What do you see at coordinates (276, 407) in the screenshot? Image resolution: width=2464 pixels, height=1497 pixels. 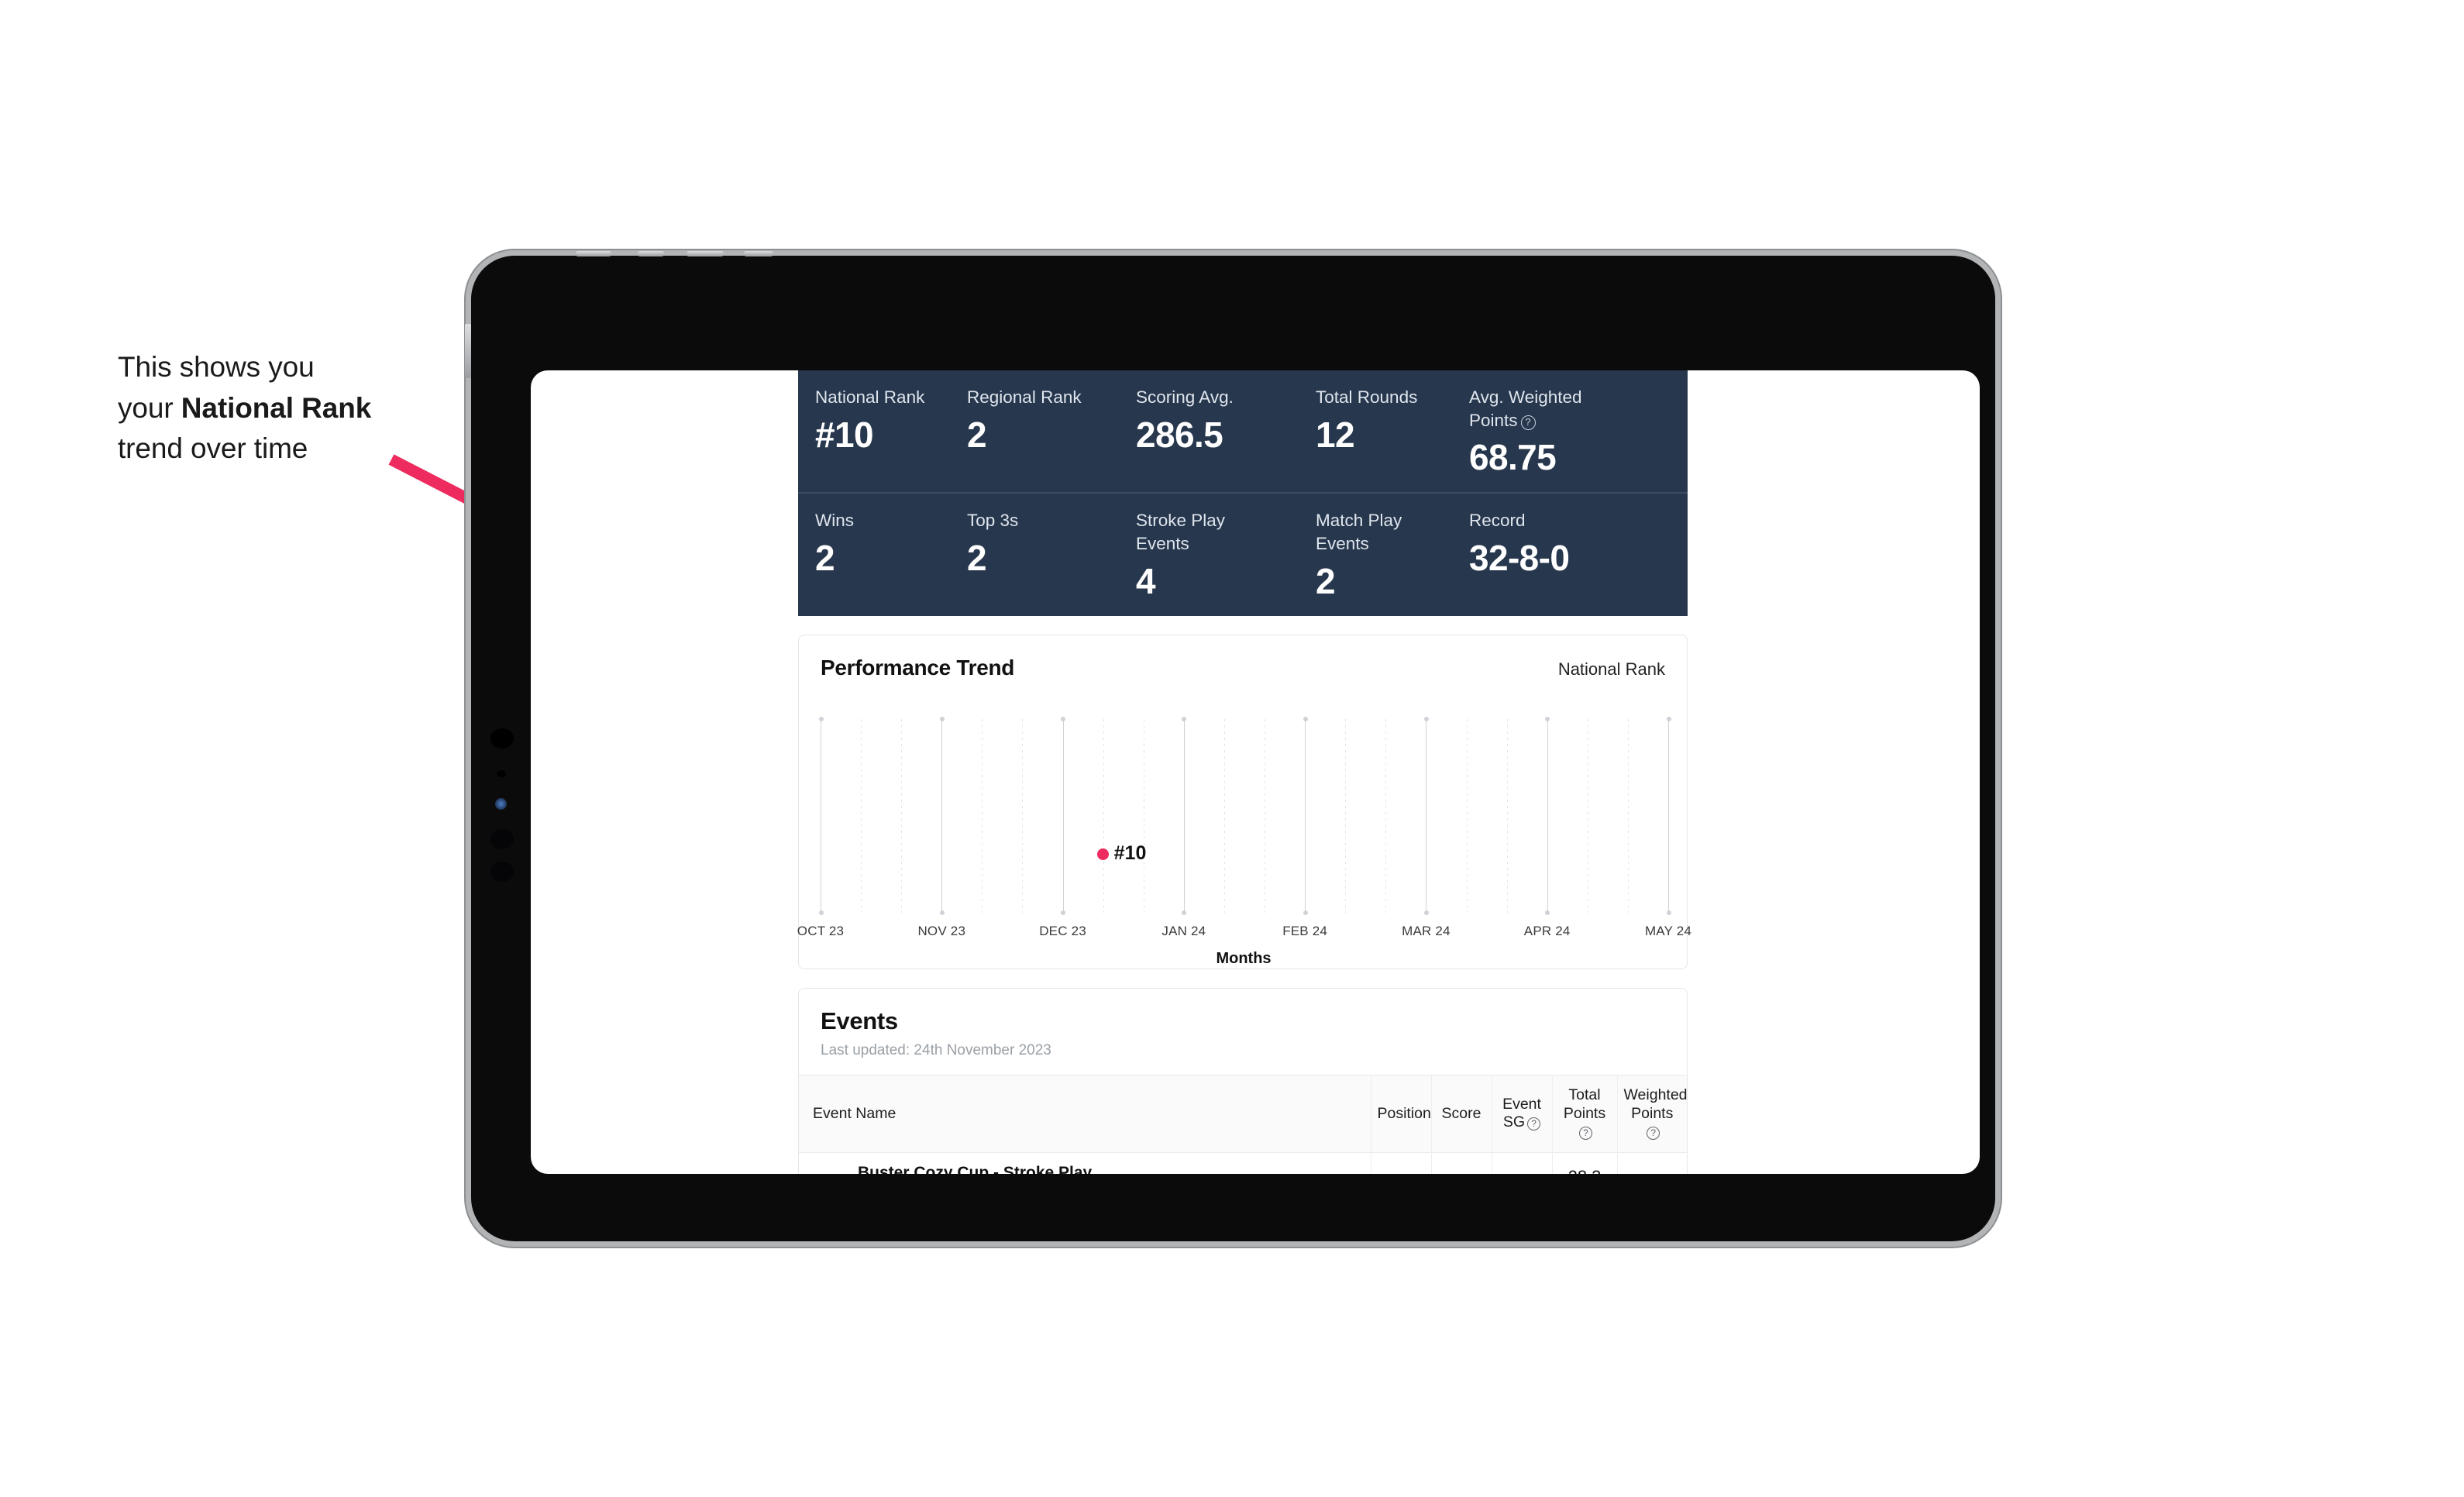 I see `annotation-emphasis: National Rank` at bounding box center [276, 407].